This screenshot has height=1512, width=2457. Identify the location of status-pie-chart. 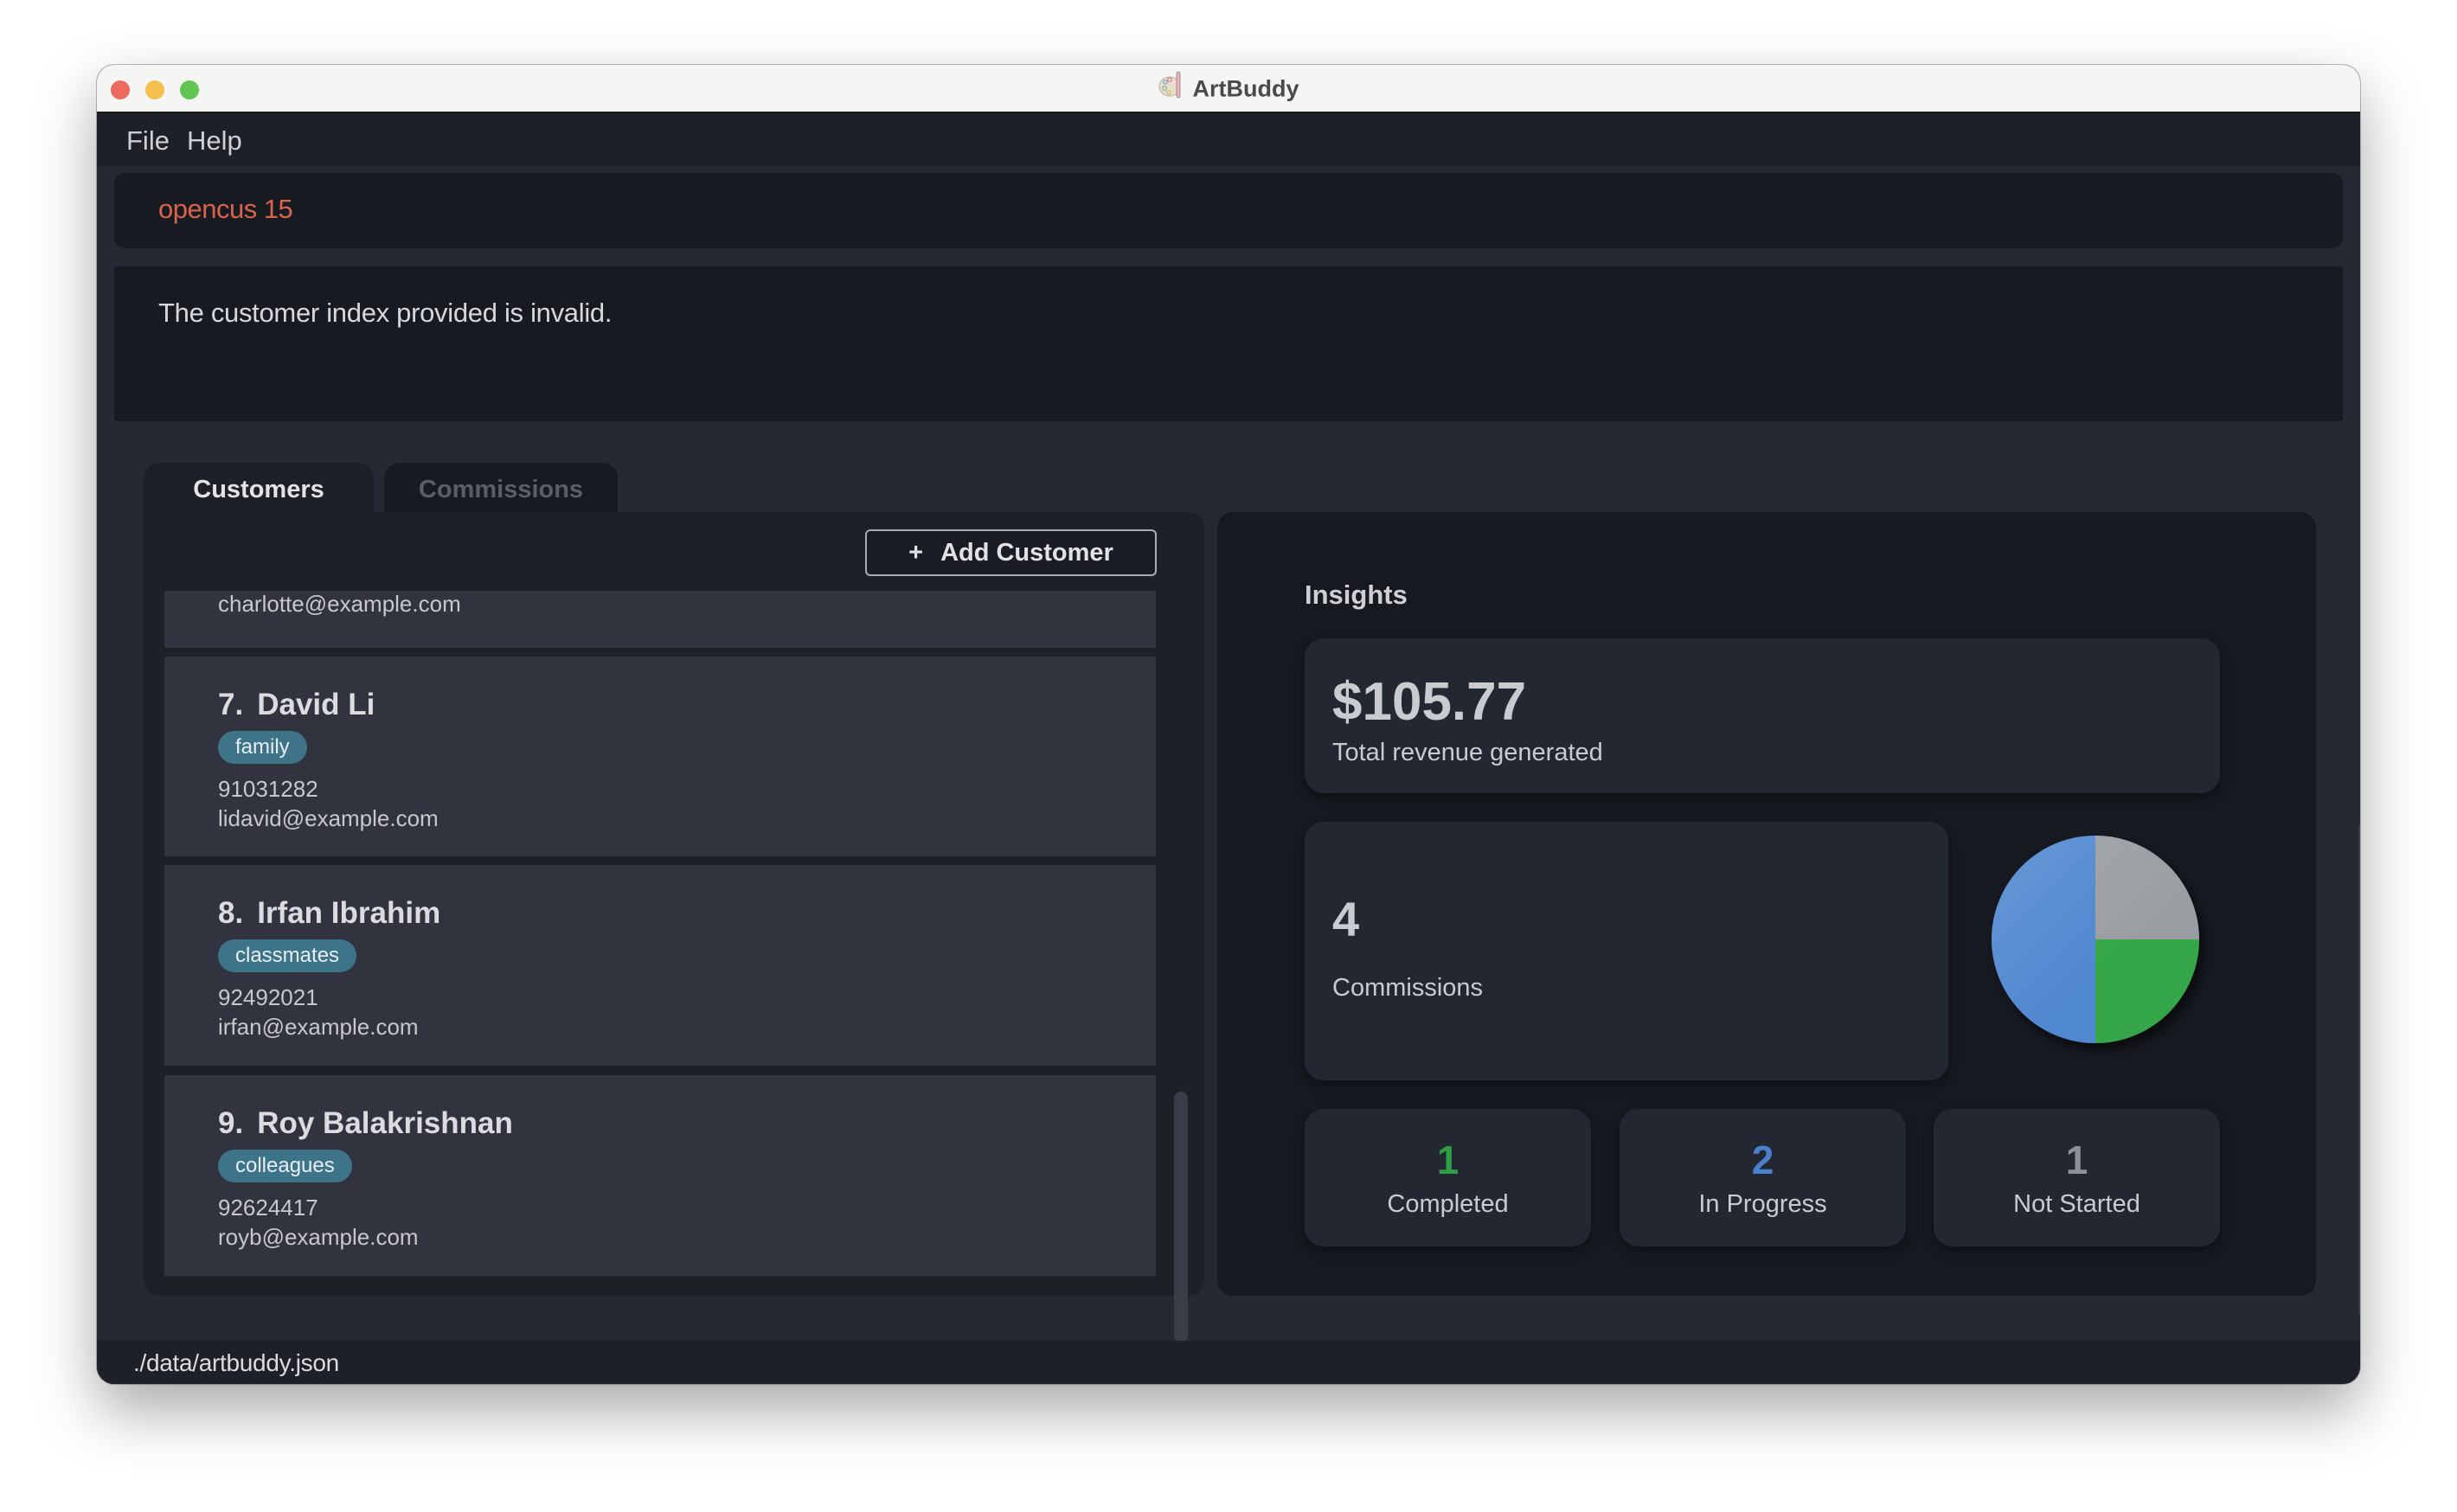
(2097, 941).